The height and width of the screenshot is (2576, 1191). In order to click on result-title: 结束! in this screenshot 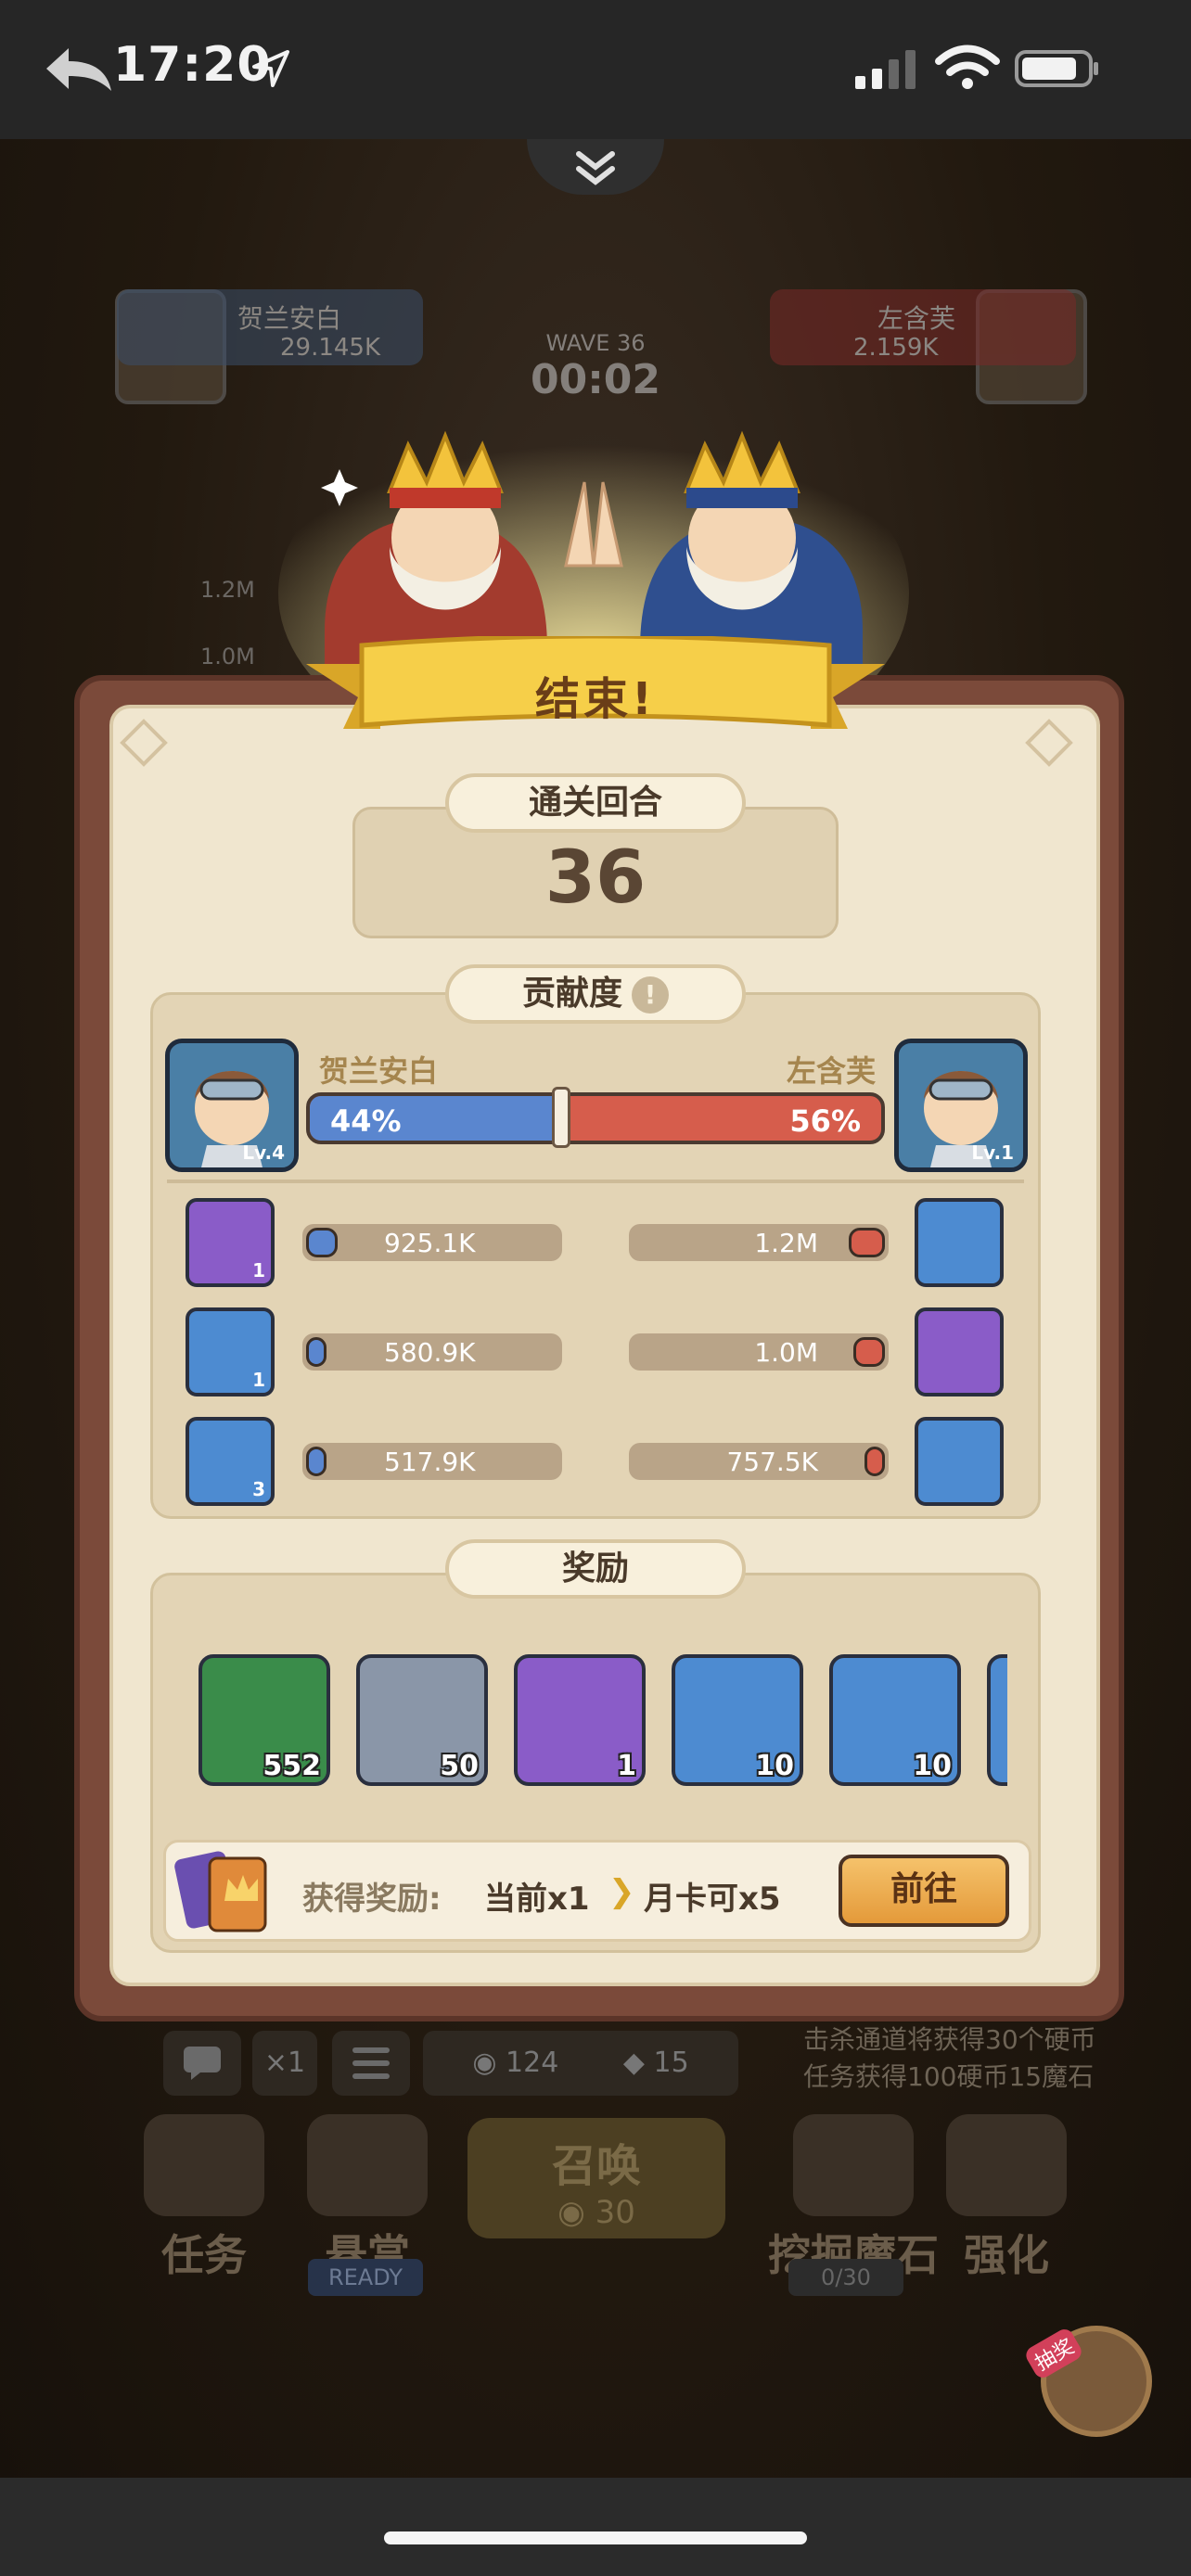, I will do `click(595, 699)`.